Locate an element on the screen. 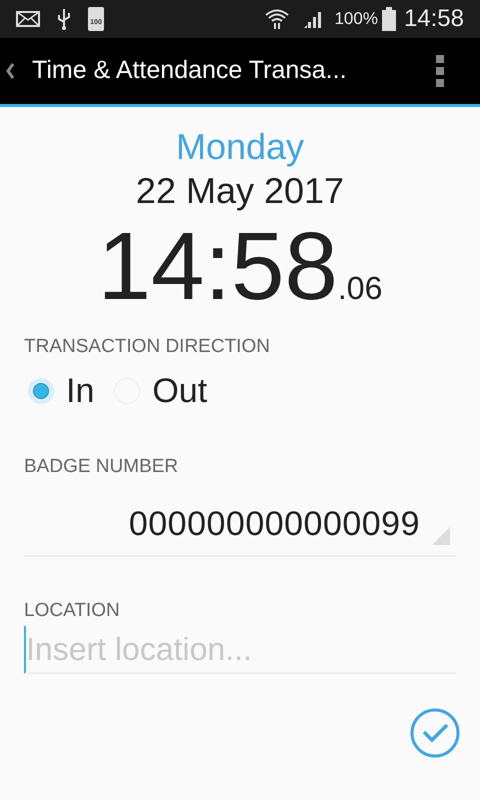 The height and width of the screenshot is (800, 480). dropdown-corner-icon is located at coordinates (441, 536).